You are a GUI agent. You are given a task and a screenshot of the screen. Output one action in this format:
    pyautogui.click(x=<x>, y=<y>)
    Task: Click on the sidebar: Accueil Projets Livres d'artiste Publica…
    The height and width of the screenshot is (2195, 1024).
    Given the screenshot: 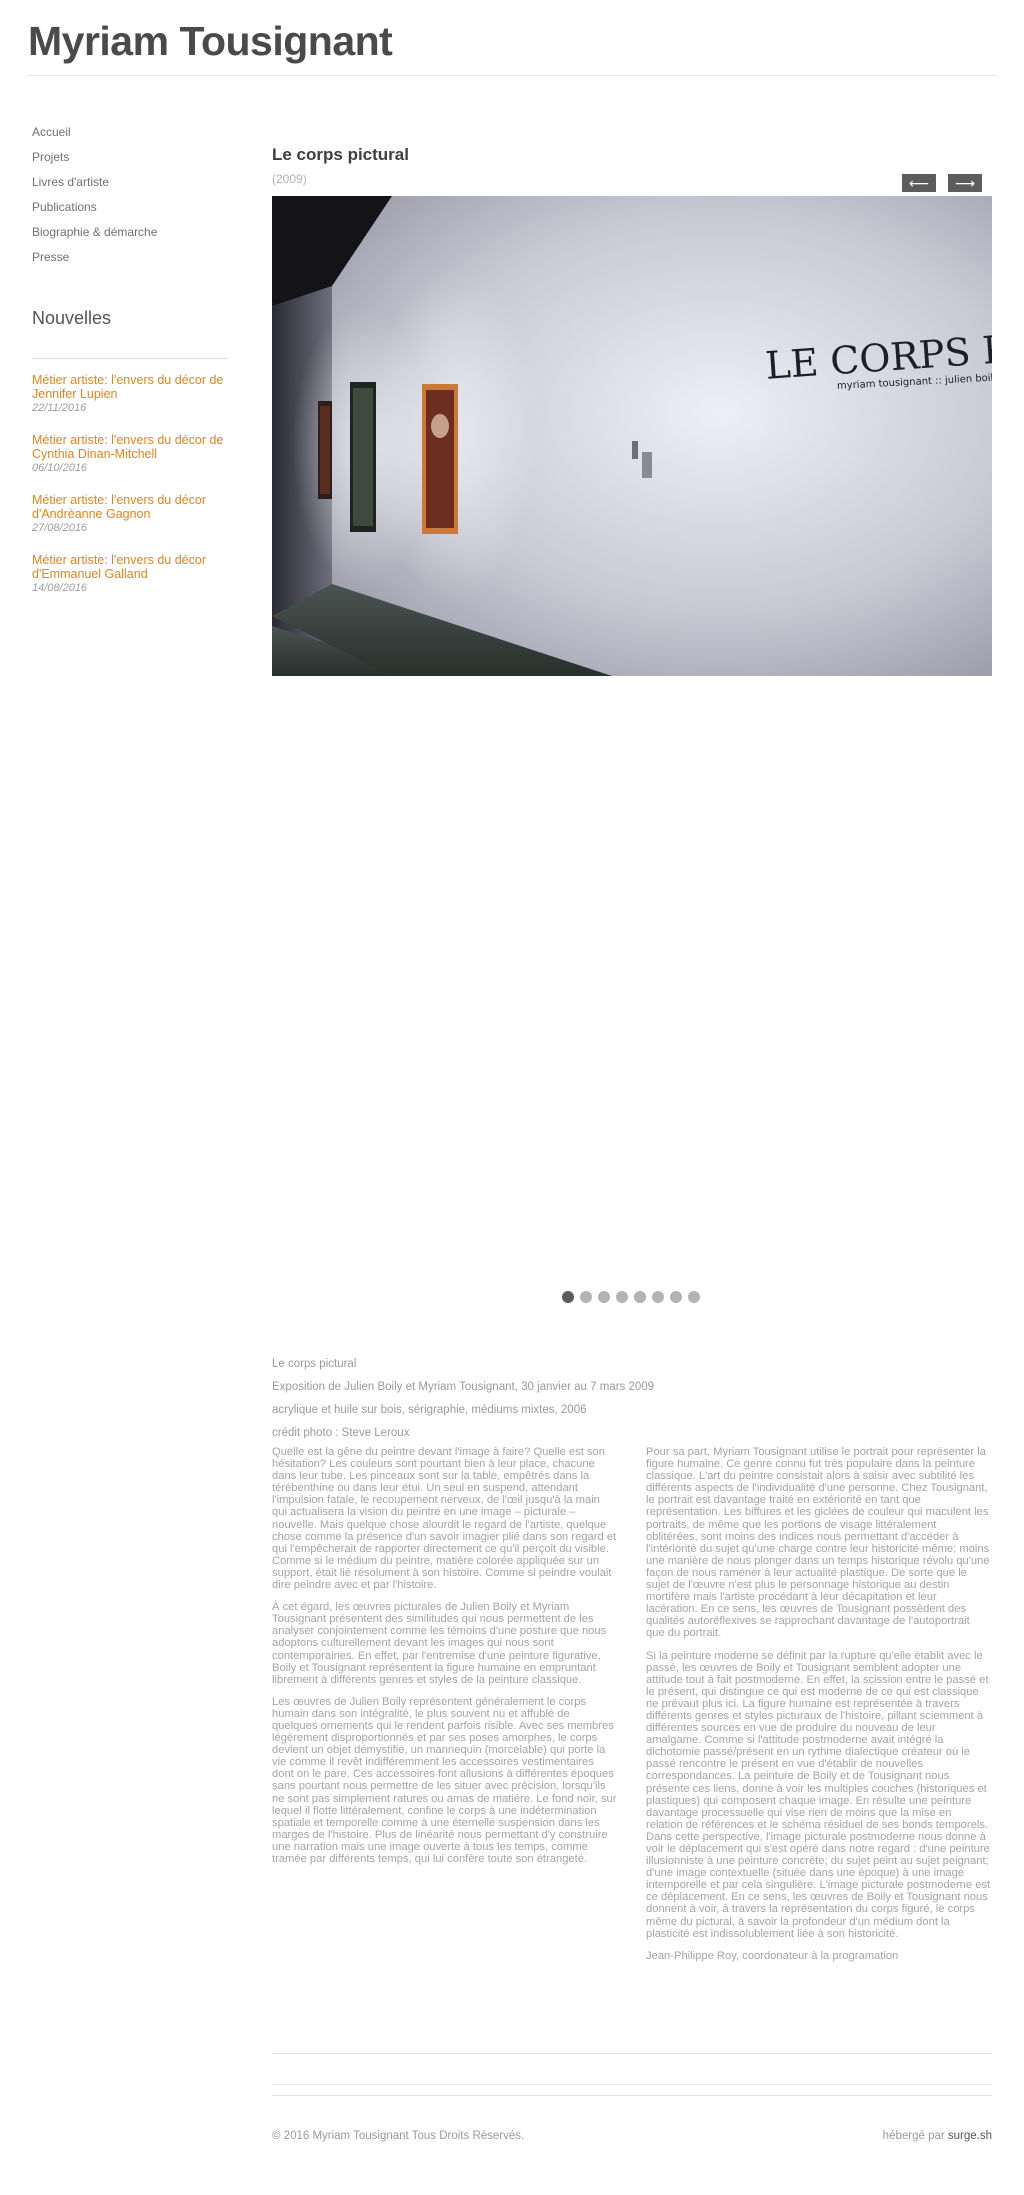 What is the action you would take?
    pyautogui.click(x=130, y=358)
    